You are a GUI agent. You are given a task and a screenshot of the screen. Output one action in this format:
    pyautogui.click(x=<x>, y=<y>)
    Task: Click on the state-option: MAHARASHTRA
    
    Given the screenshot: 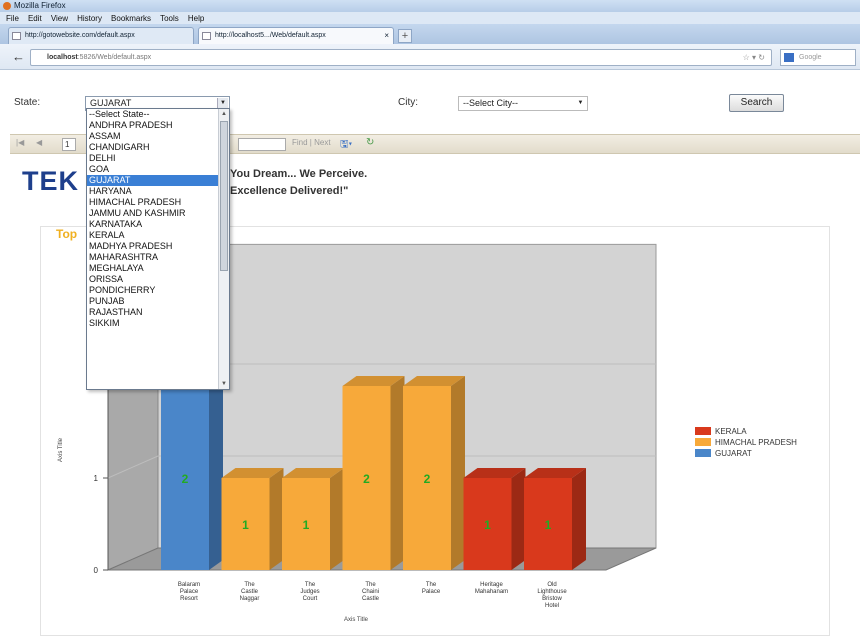 What is the action you would take?
    pyautogui.click(x=153, y=257)
    